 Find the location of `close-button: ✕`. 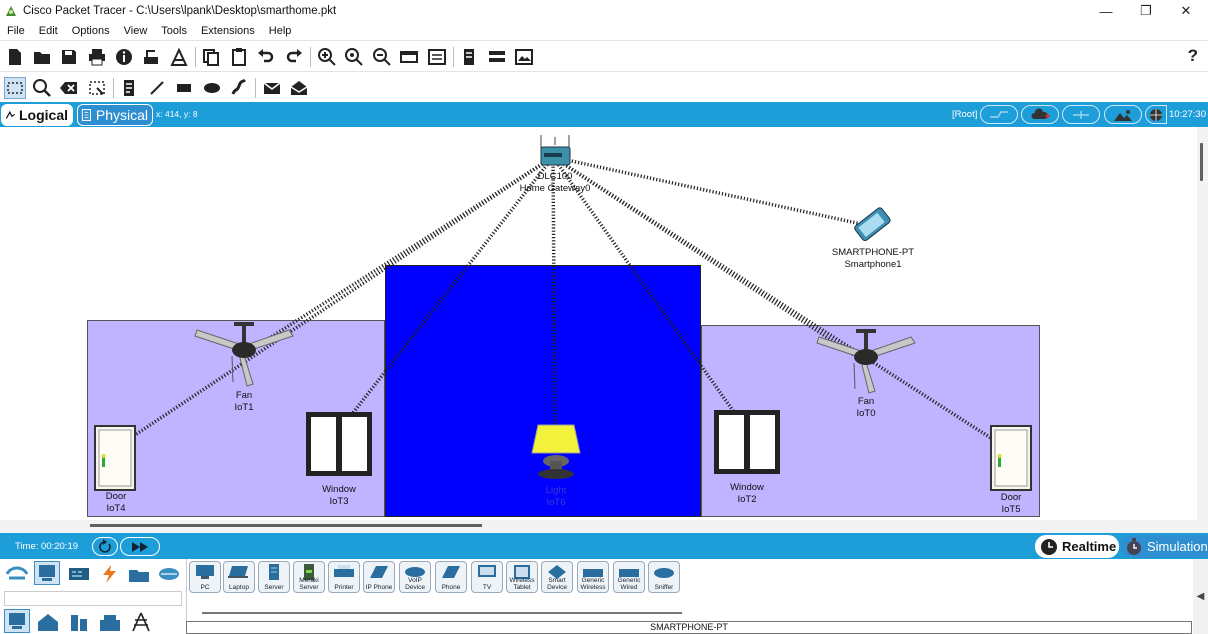

close-button: ✕ is located at coordinates (1186, 11).